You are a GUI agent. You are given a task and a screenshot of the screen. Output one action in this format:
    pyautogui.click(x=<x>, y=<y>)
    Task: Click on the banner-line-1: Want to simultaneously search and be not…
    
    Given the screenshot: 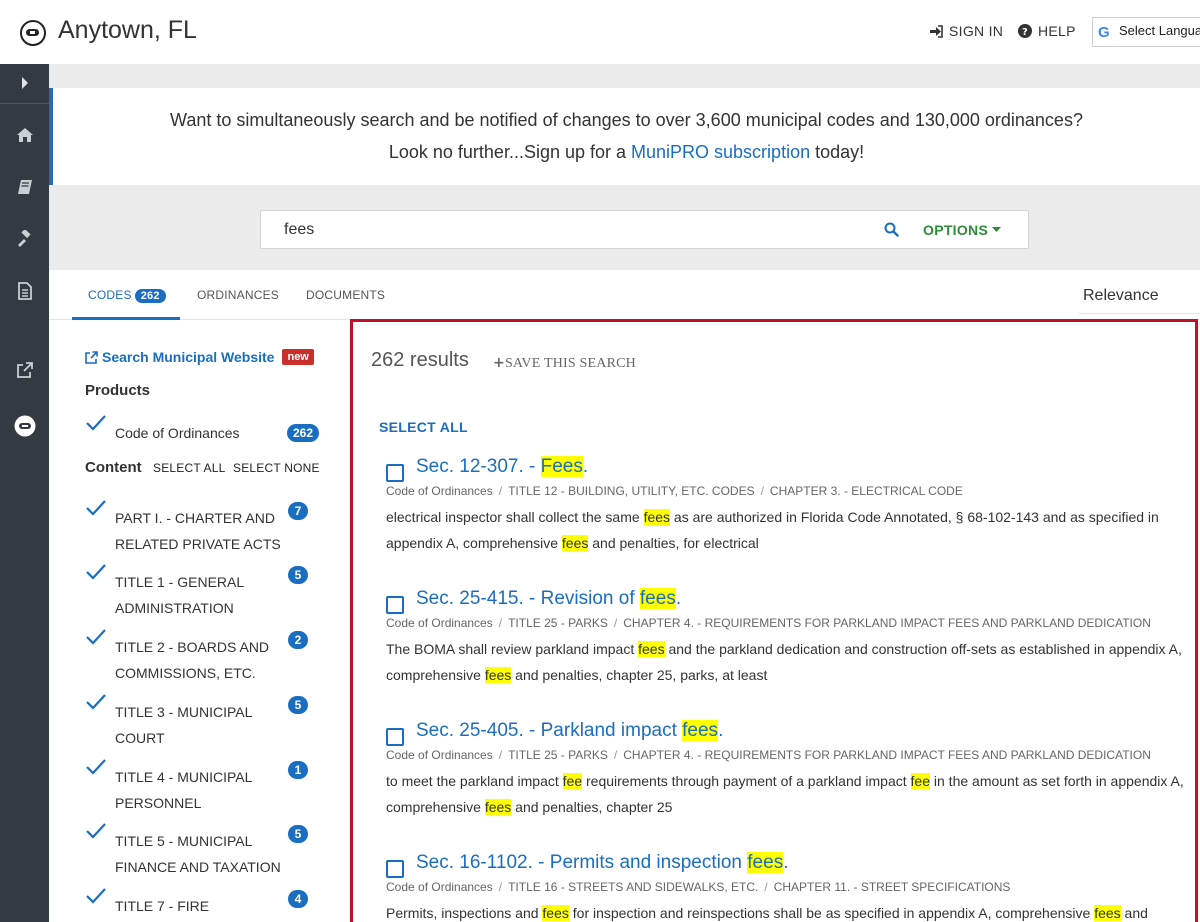 What is the action you would take?
    pyautogui.click(x=626, y=120)
    